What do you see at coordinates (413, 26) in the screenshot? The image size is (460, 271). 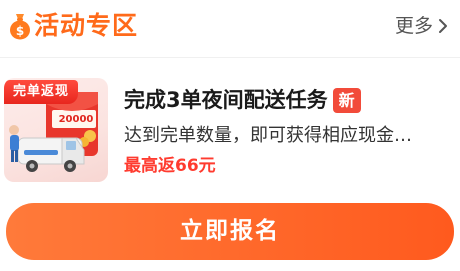 I see `more-label: 更多` at bounding box center [413, 26].